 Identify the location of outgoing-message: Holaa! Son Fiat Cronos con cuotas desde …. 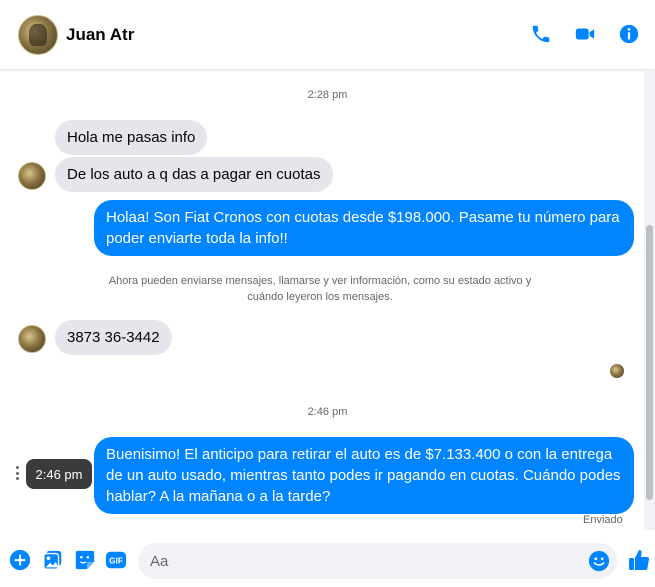
(364, 228).